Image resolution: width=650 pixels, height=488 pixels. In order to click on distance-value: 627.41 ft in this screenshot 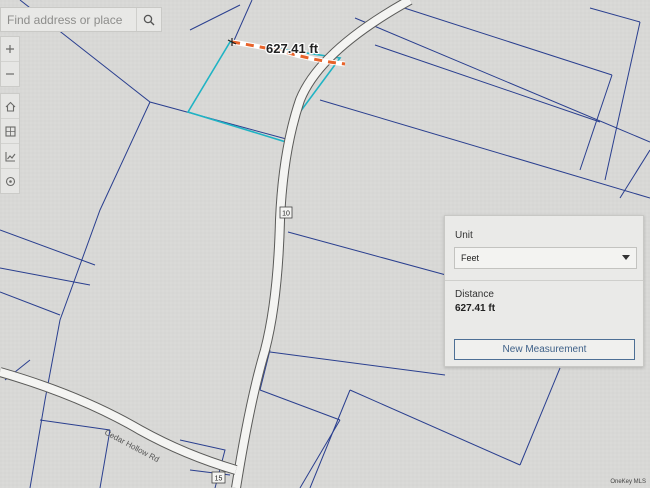, I will do `click(475, 308)`.